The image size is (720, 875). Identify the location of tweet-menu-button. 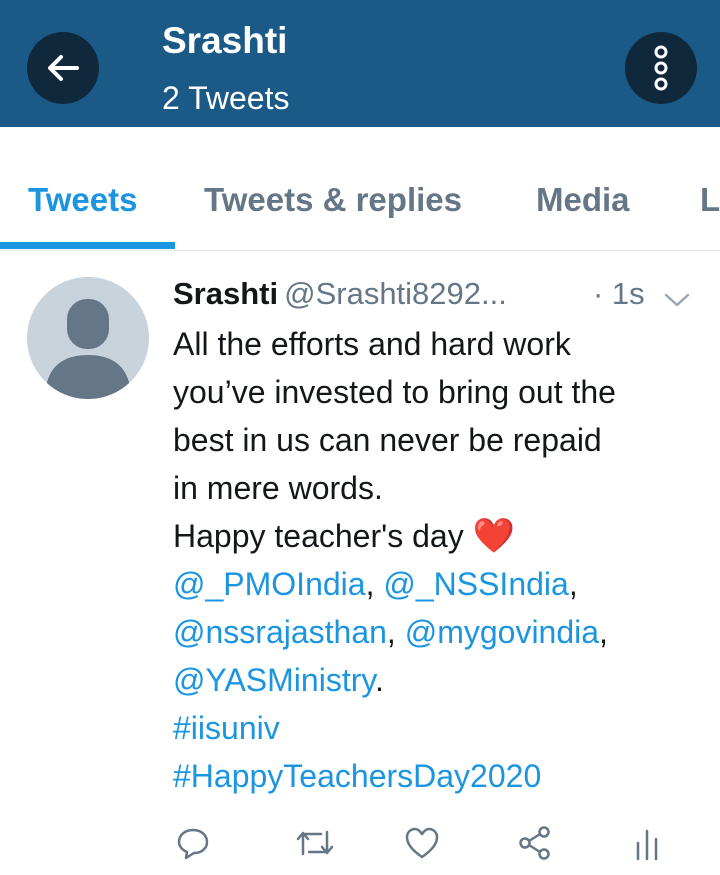
(677, 300).